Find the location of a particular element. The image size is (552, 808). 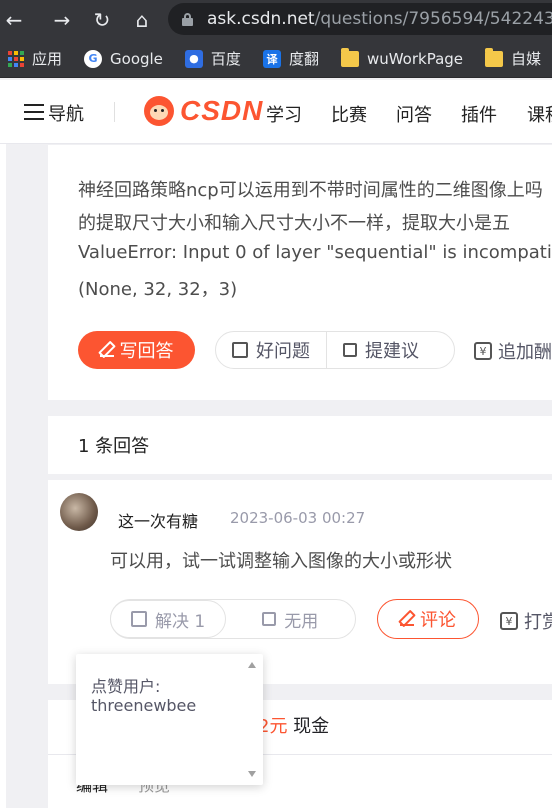

baidu-icon: ● is located at coordinates (193, 58).